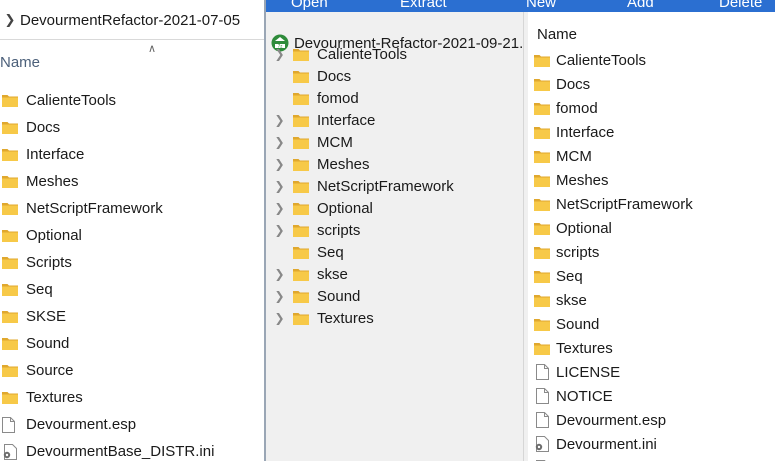 This screenshot has height=461, width=775. What do you see at coordinates (309, 5) in the screenshot?
I see `toolbar-open-button: Open` at bounding box center [309, 5].